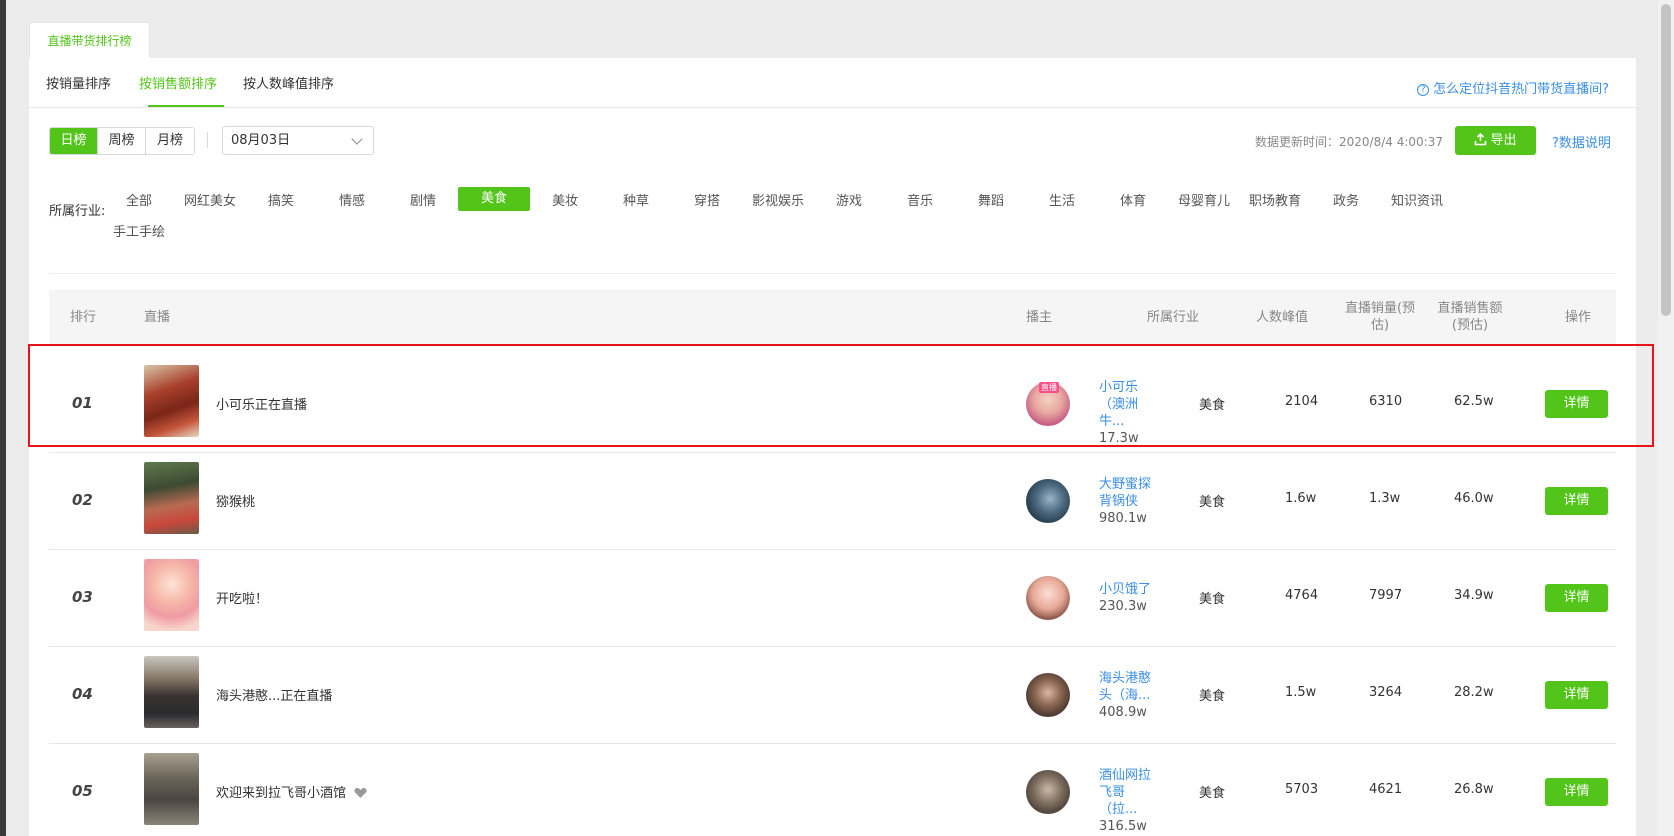  I want to click on industry-parenting: 母婴育儿, so click(1204, 199).